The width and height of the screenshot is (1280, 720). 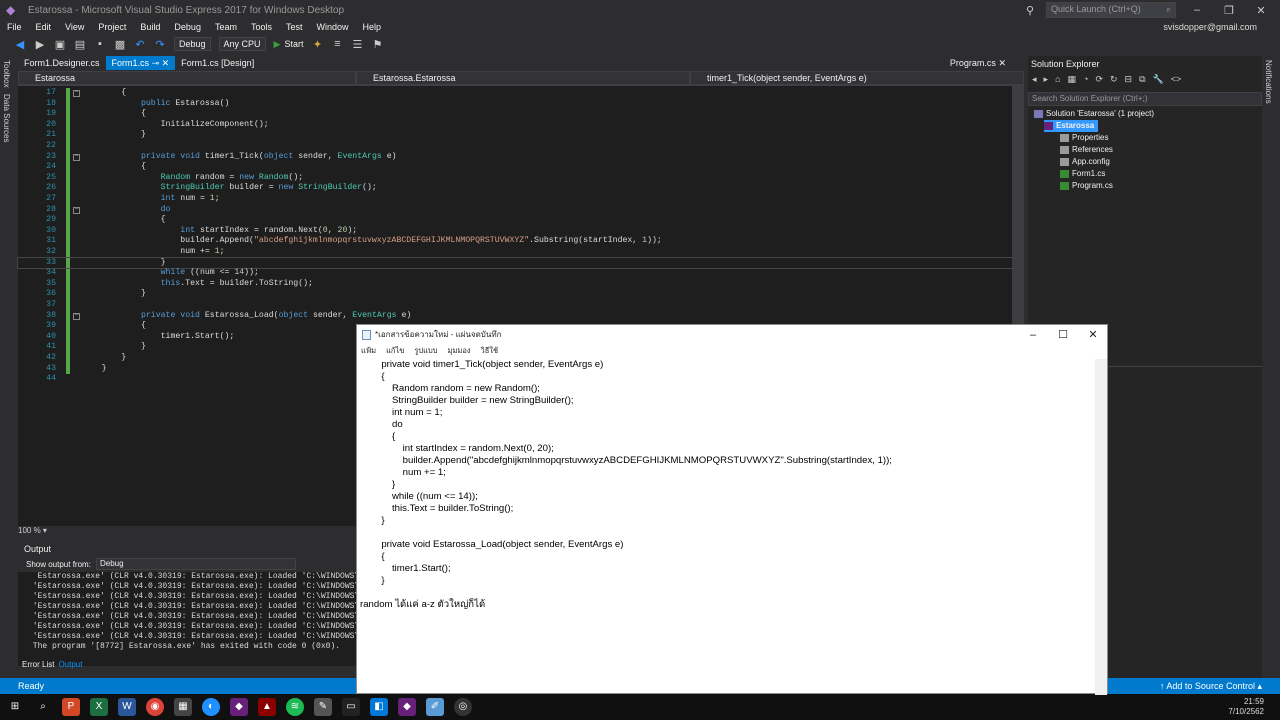 I want to click on powerpoint-icon: P, so click(x=71, y=707).